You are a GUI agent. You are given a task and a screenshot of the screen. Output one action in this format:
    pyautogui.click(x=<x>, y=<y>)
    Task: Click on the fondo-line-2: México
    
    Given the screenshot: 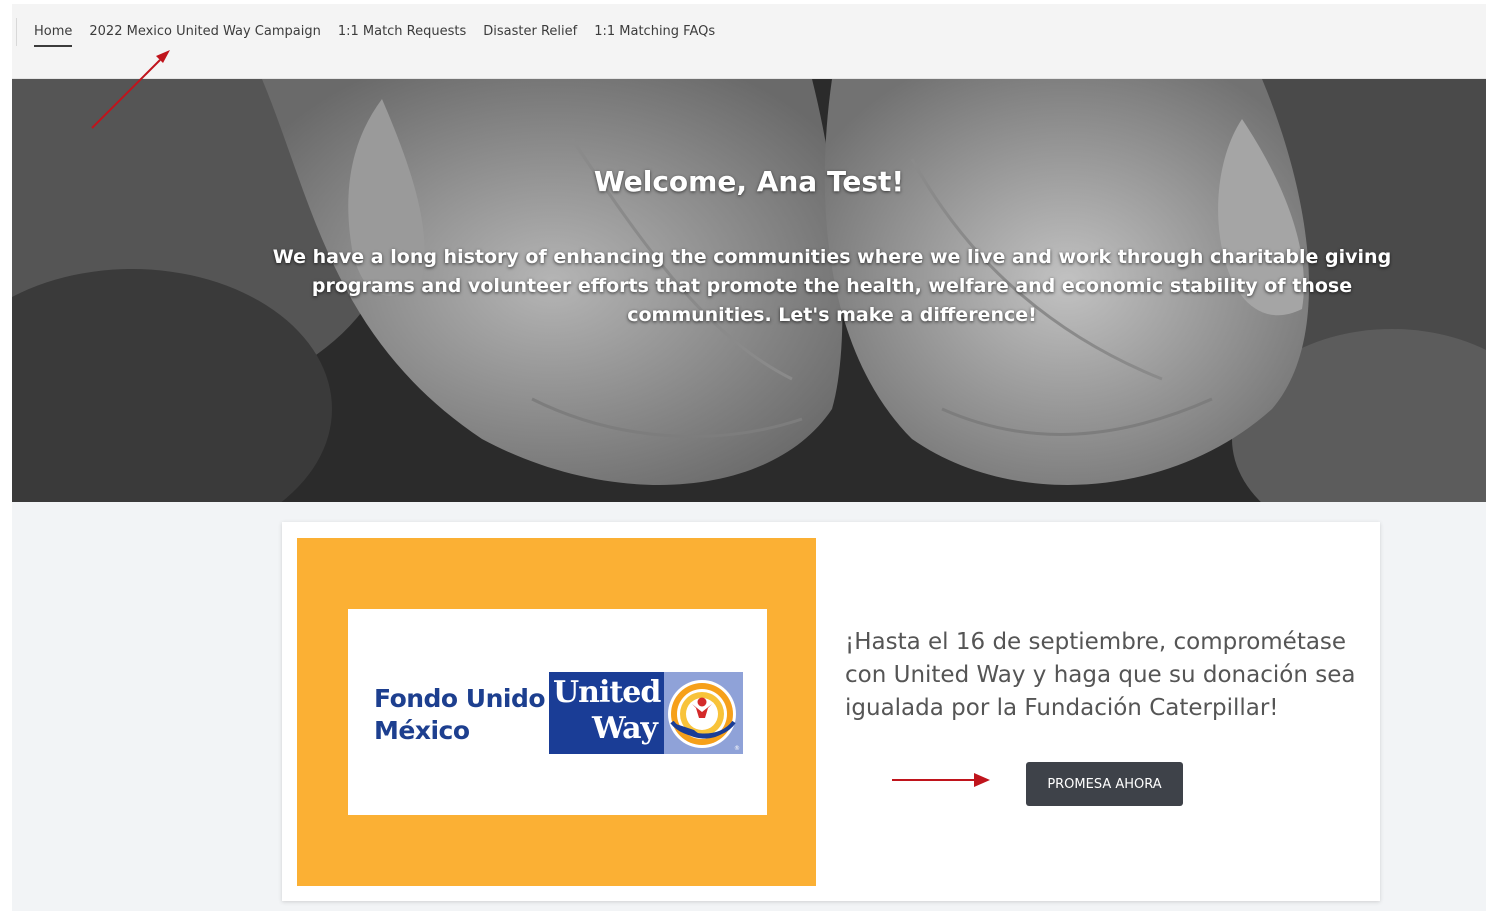 What is the action you would take?
    pyautogui.click(x=422, y=730)
    